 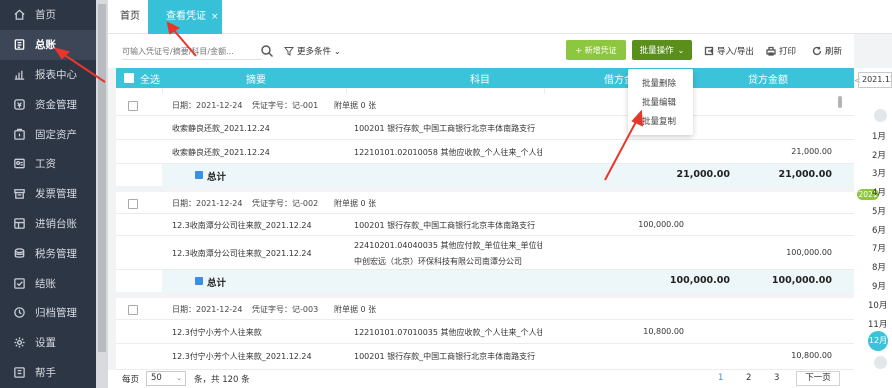 I want to click on total-credit: 21,000.00, so click(x=805, y=174).